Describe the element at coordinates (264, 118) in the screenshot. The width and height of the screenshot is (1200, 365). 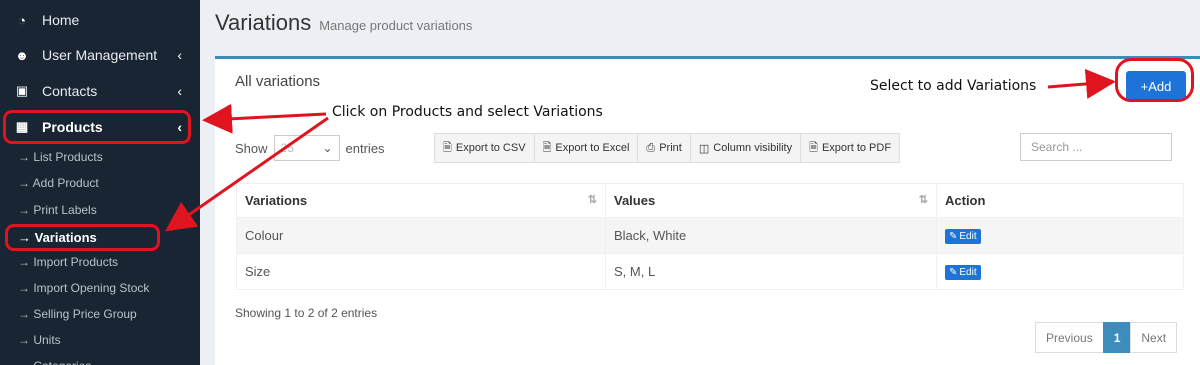
I see `arrow-to-products` at that location.